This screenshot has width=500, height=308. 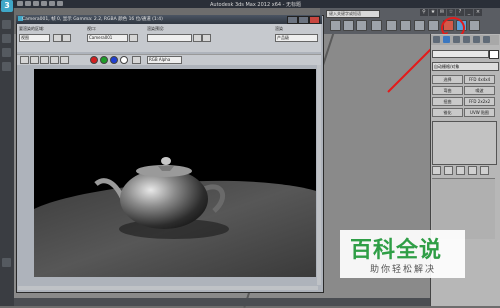 I want to click on viewport-dropdown: Camera001, so click(x=107, y=38).